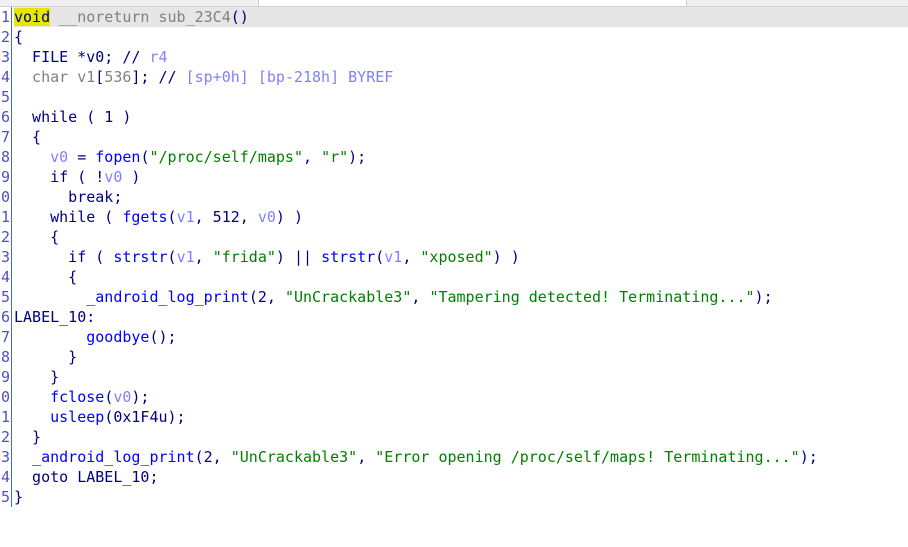 Image resolution: width=908 pixels, height=547 pixels. I want to click on code-line: FILE *v0; // r4, so click(461, 57).